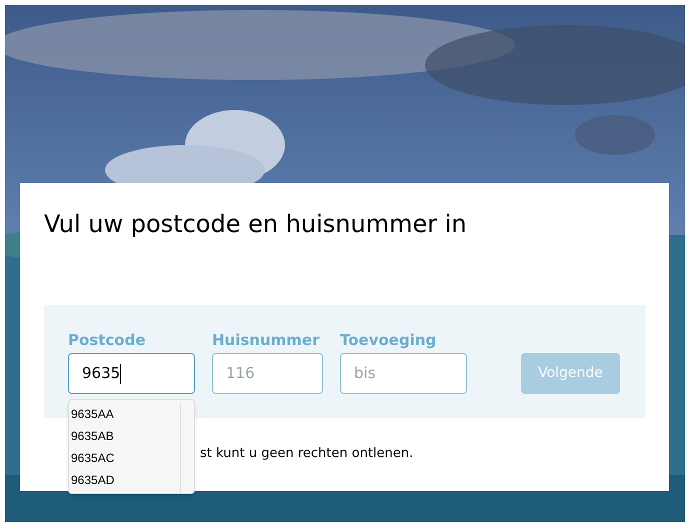  What do you see at coordinates (266, 340) in the screenshot?
I see `field-label: Huisnummer` at bounding box center [266, 340].